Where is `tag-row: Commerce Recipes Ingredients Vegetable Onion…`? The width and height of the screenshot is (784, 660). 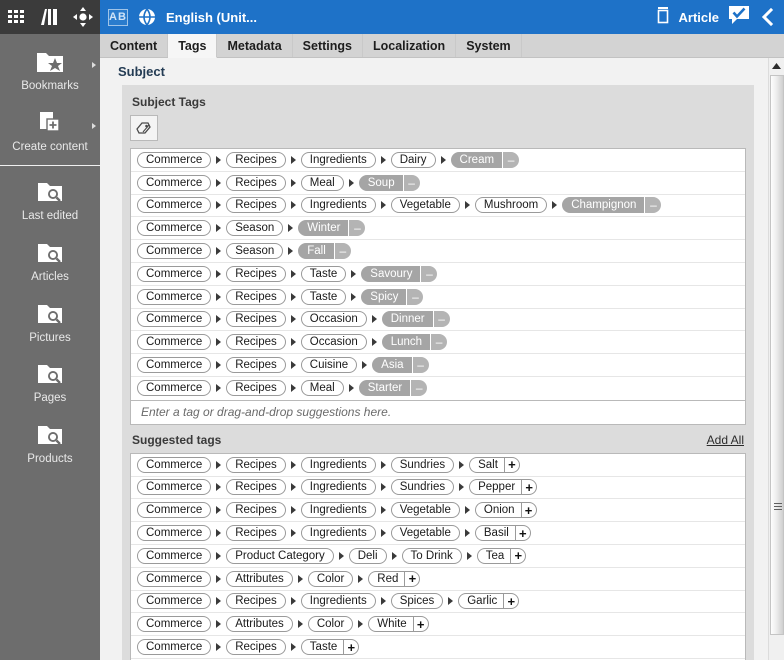 tag-row: Commerce Recipes Ingredients Vegetable Onion… is located at coordinates (438, 511).